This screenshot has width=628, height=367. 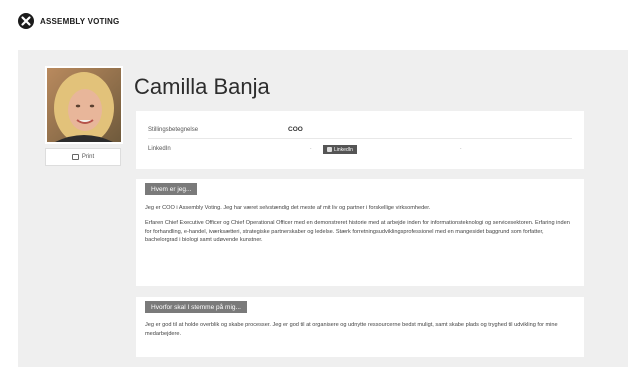 What do you see at coordinates (80, 21) in the screenshot?
I see `brand-name: ASSEMBLY VOTING` at bounding box center [80, 21].